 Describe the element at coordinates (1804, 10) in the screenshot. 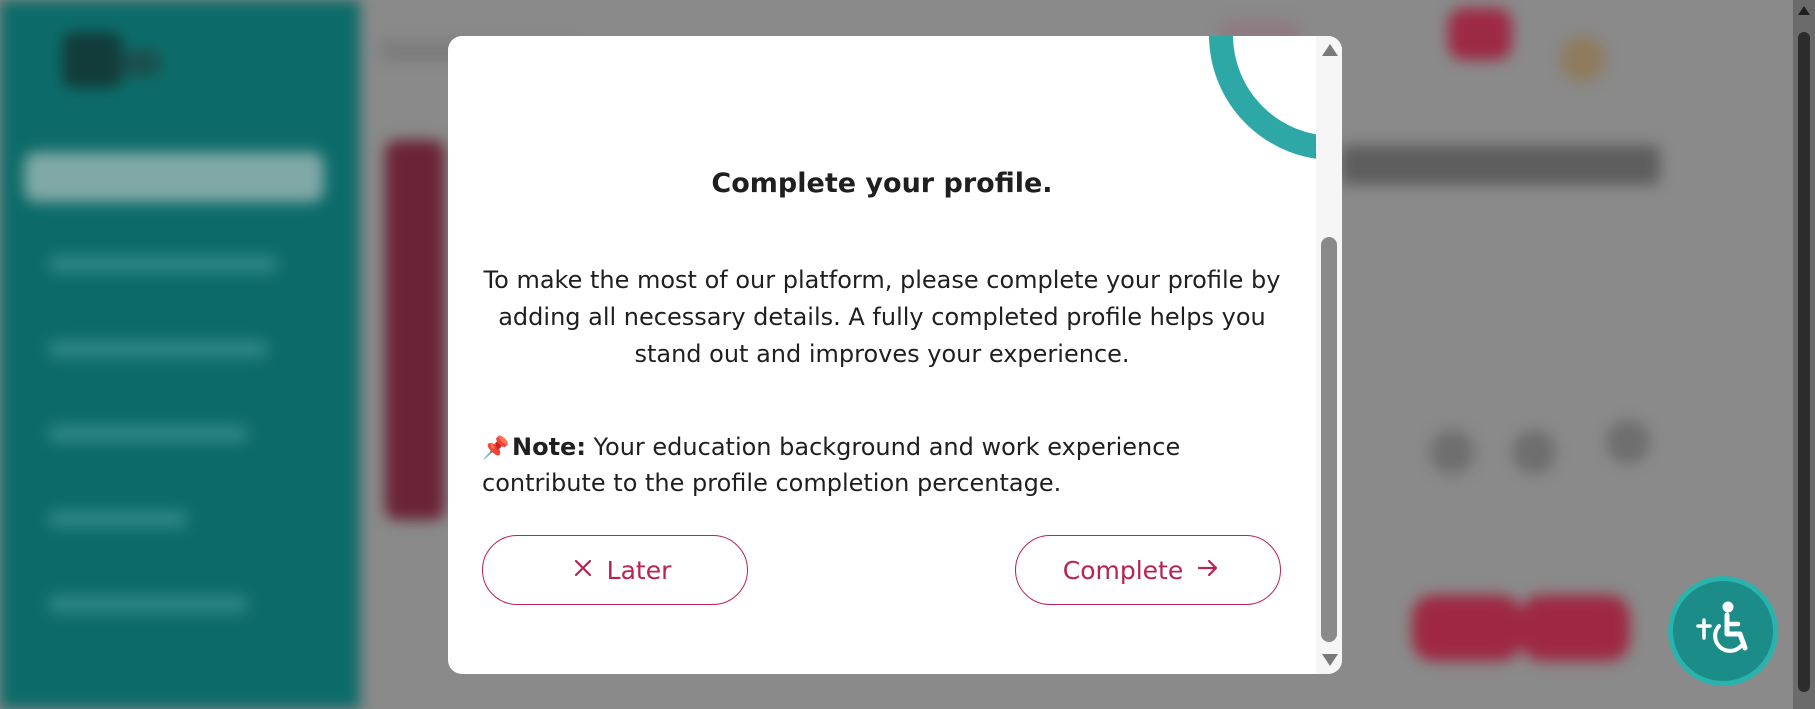

I see `page-scroll-up-icon` at that location.